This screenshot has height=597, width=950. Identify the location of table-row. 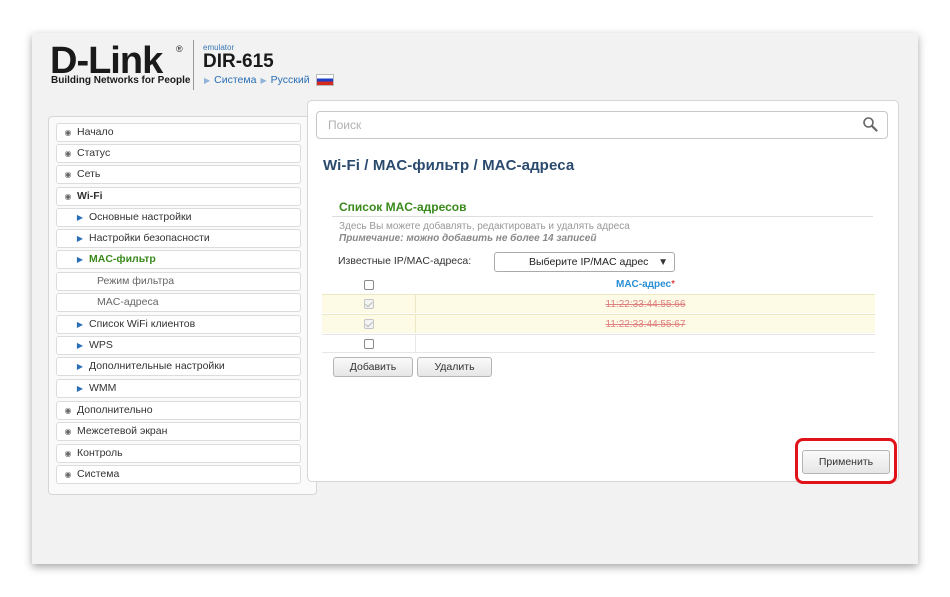
(598, 343).